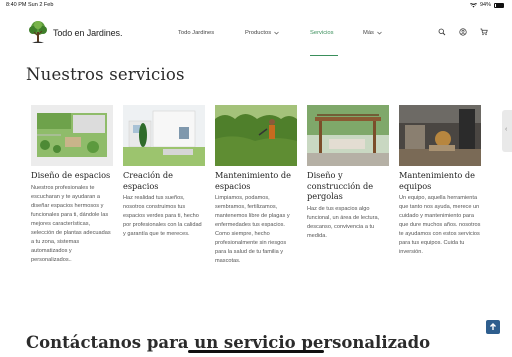 Image resolution: width=512 pixels, height=357 pixels. Describe the element at coordinates (324, 56) in the screenshot. I see `active-nav-indicator` at that location.